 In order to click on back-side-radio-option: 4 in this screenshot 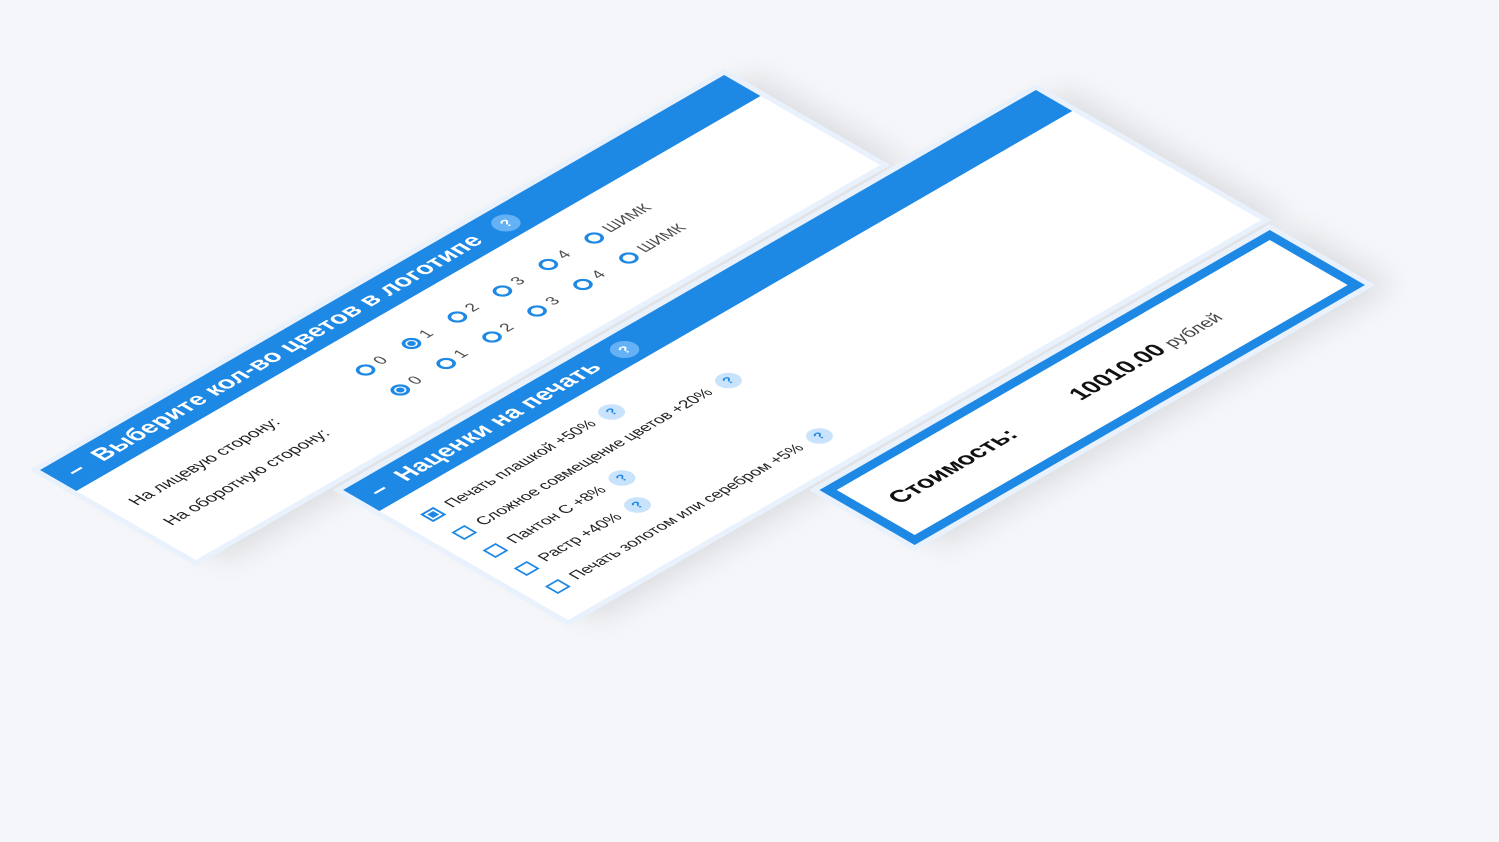, I will do `click(590, 280)`.